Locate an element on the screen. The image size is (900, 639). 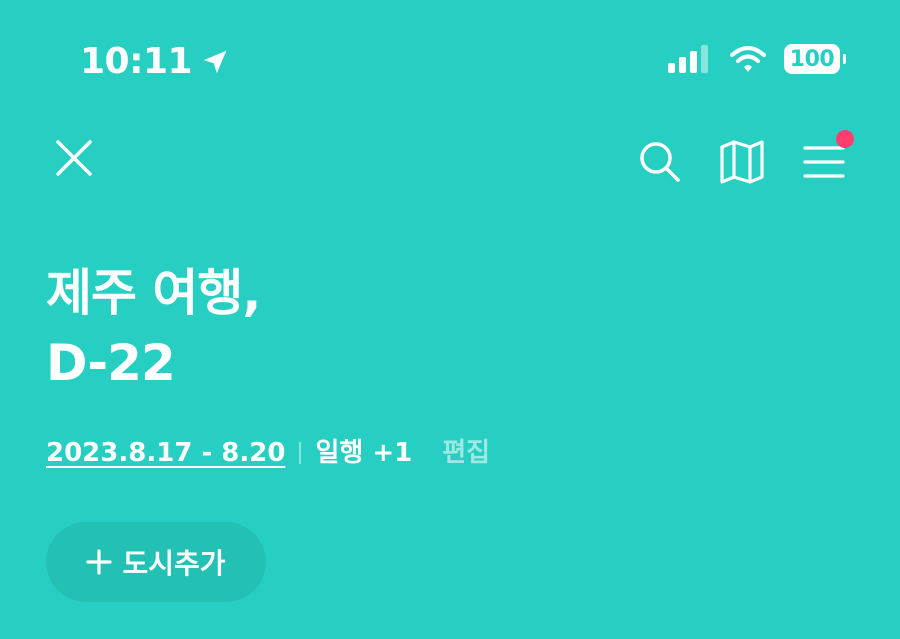
plus-icon is located at coordinates (99, 562).